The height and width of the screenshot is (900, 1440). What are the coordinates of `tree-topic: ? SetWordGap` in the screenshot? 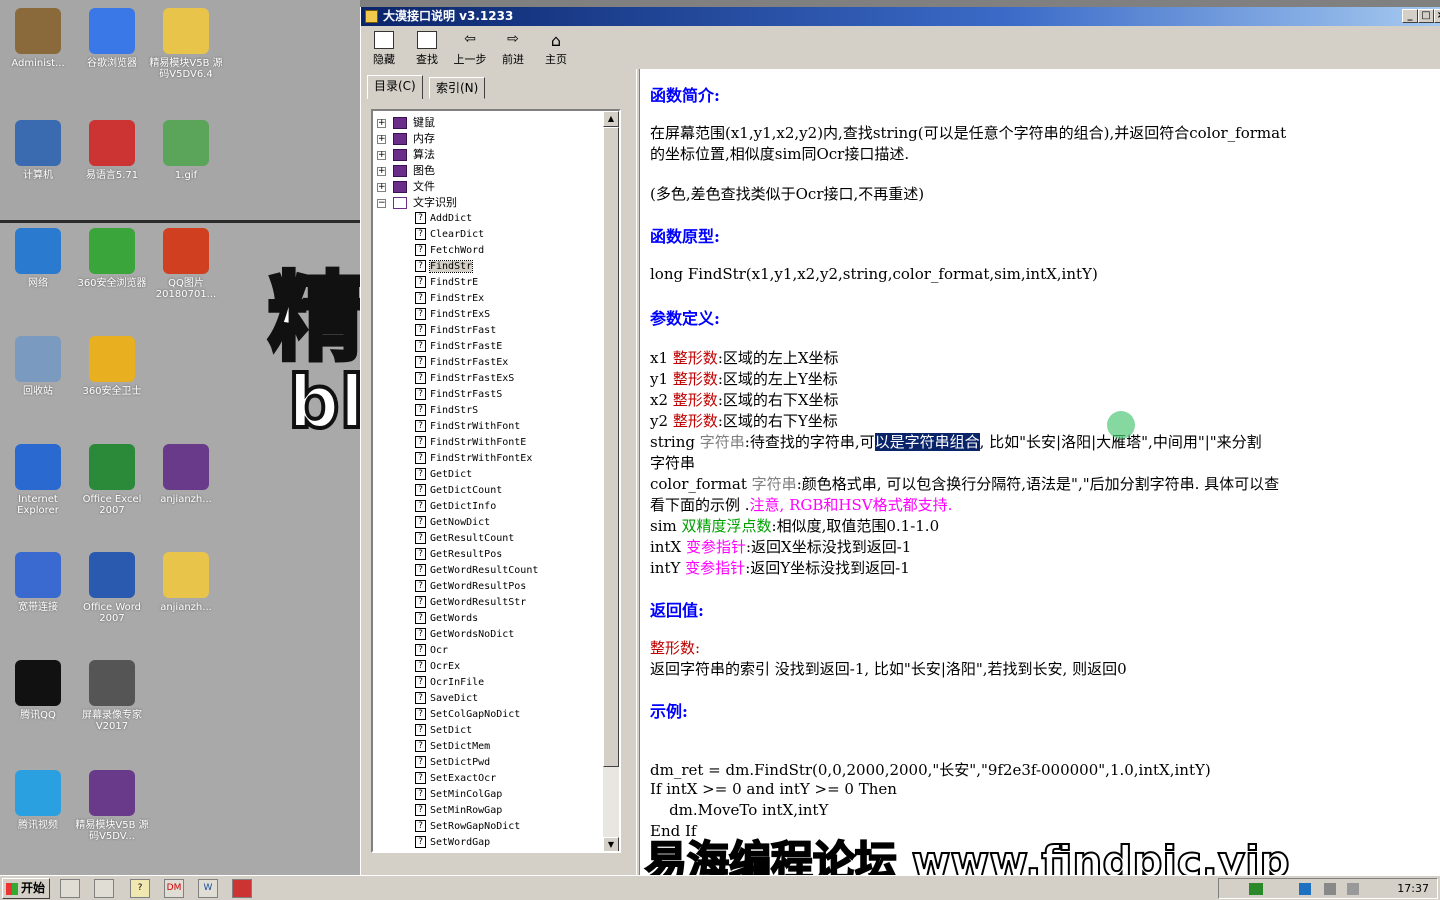 It's located at (452, 843).